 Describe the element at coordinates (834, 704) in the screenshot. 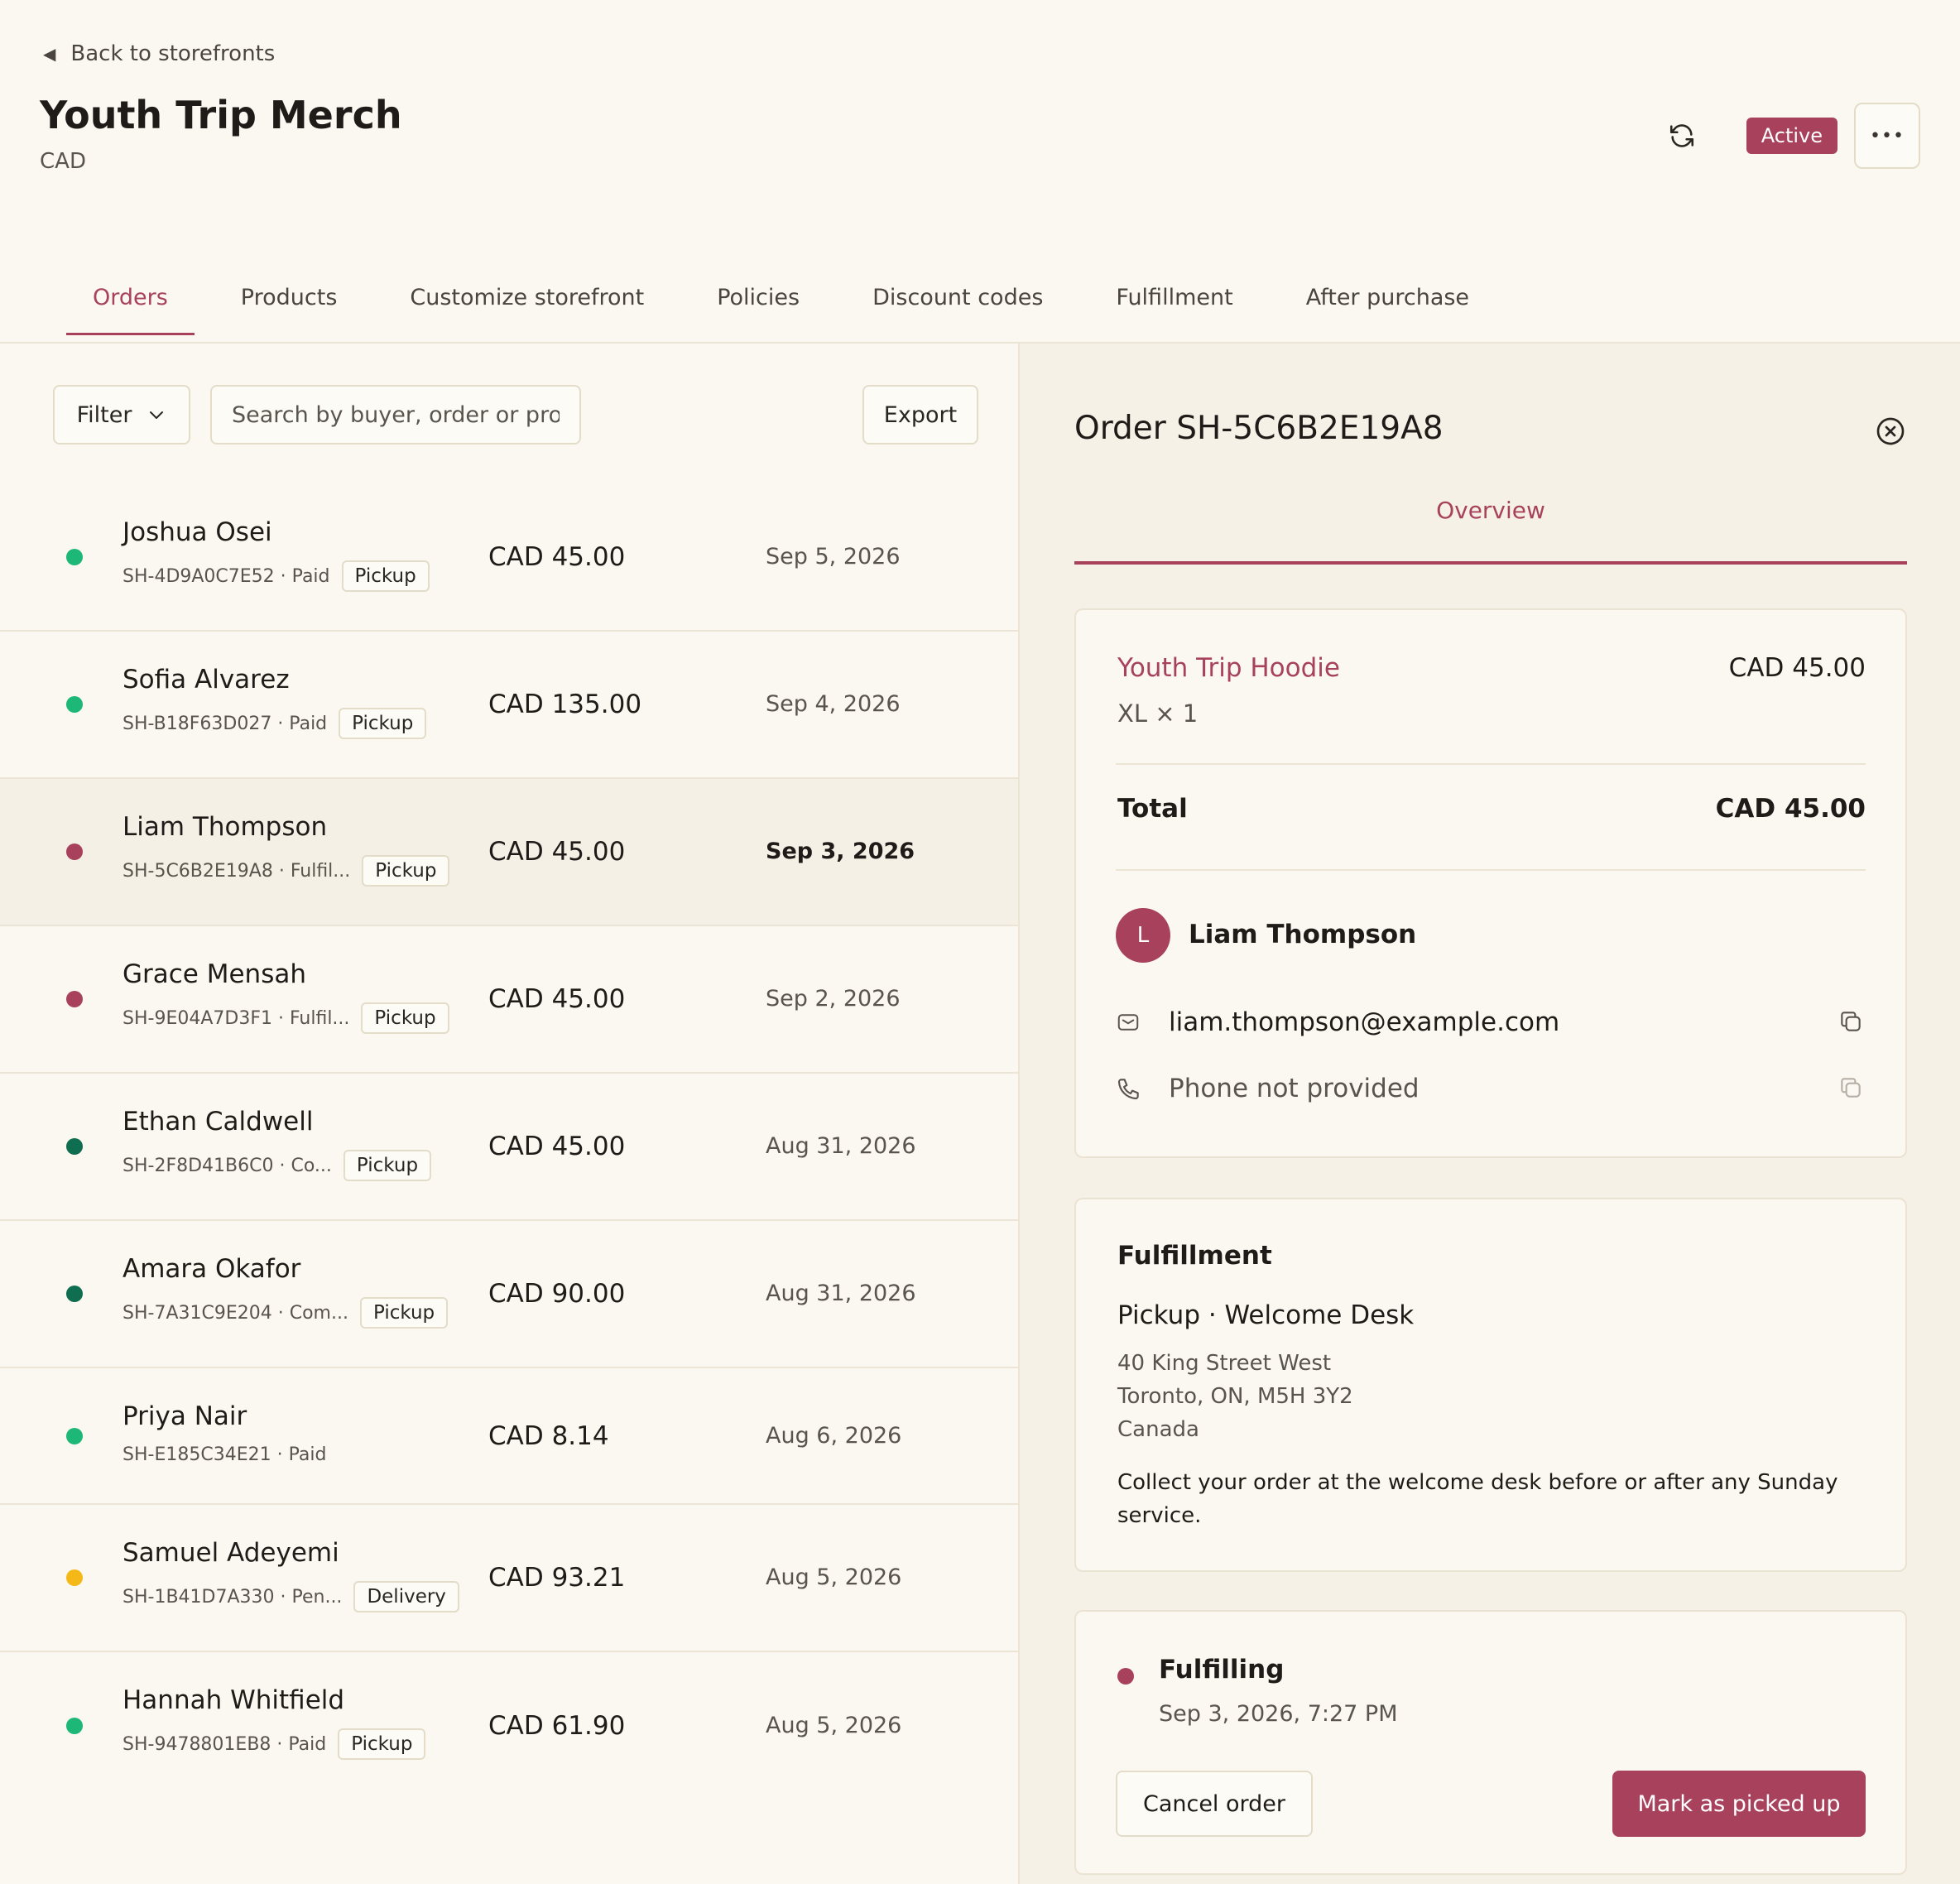

I see `order-date: Sep 4, 2026` at that location.